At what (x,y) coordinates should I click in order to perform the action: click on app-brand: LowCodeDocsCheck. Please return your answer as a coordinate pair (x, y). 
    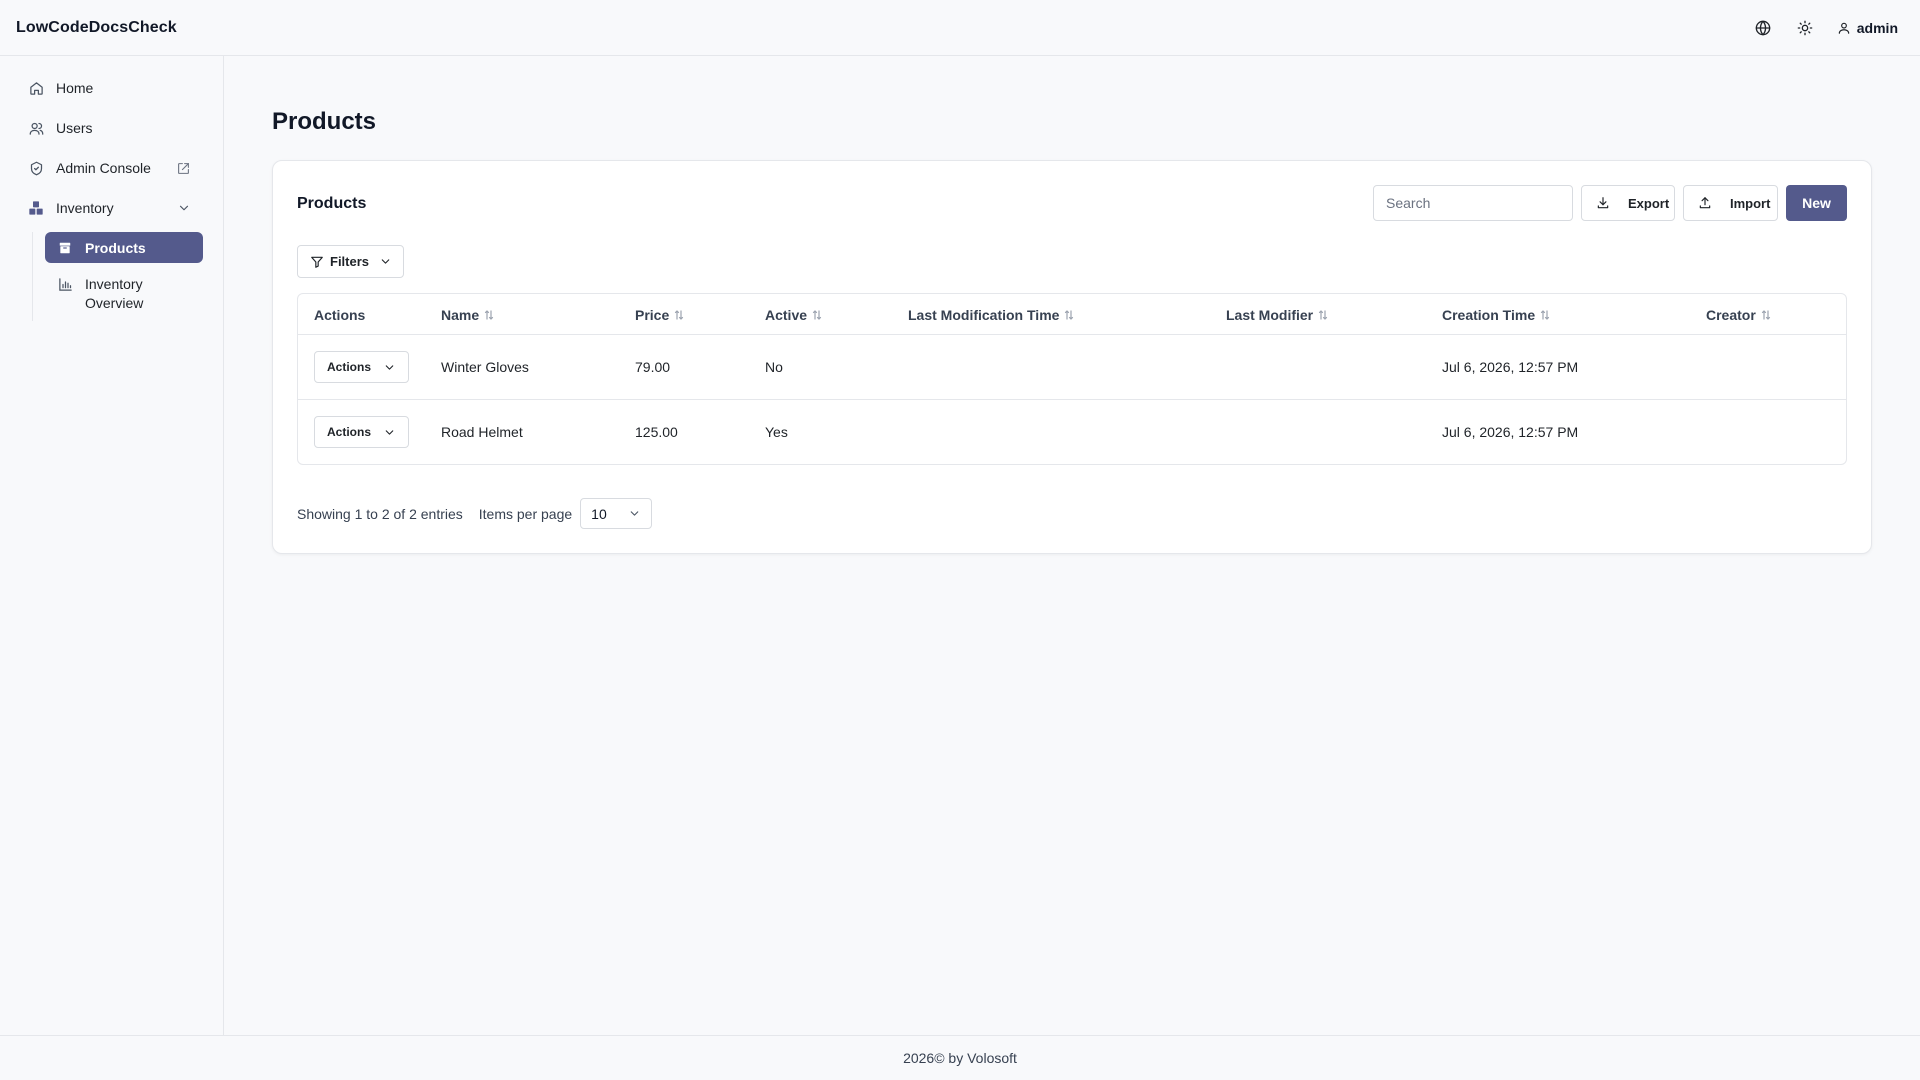
    Looking at the image, I should click on (96, 28).